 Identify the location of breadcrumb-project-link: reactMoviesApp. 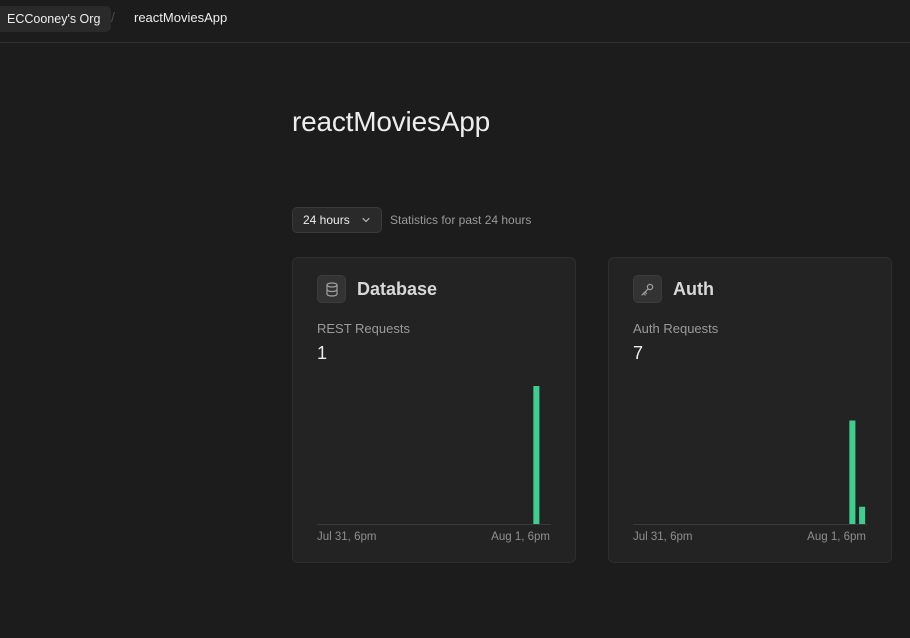
(180, 17).